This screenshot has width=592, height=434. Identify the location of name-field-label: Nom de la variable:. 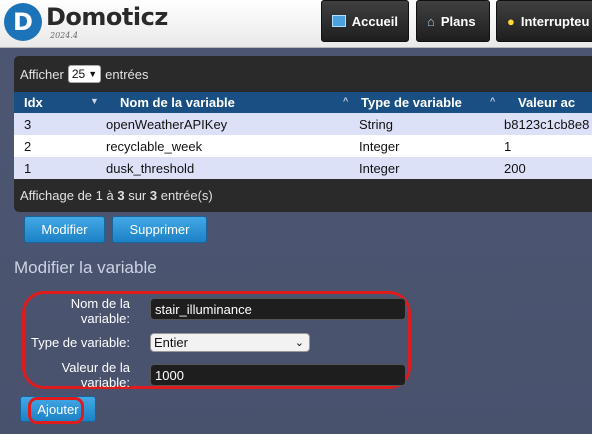
(100, 311).